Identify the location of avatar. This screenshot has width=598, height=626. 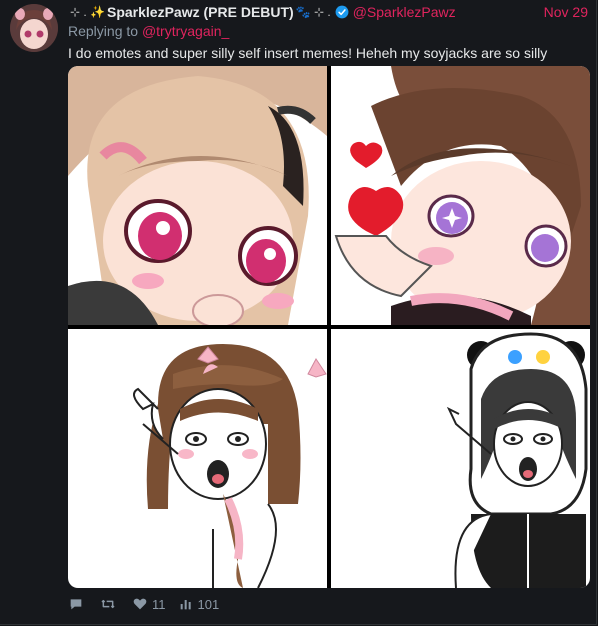
(34, 28).